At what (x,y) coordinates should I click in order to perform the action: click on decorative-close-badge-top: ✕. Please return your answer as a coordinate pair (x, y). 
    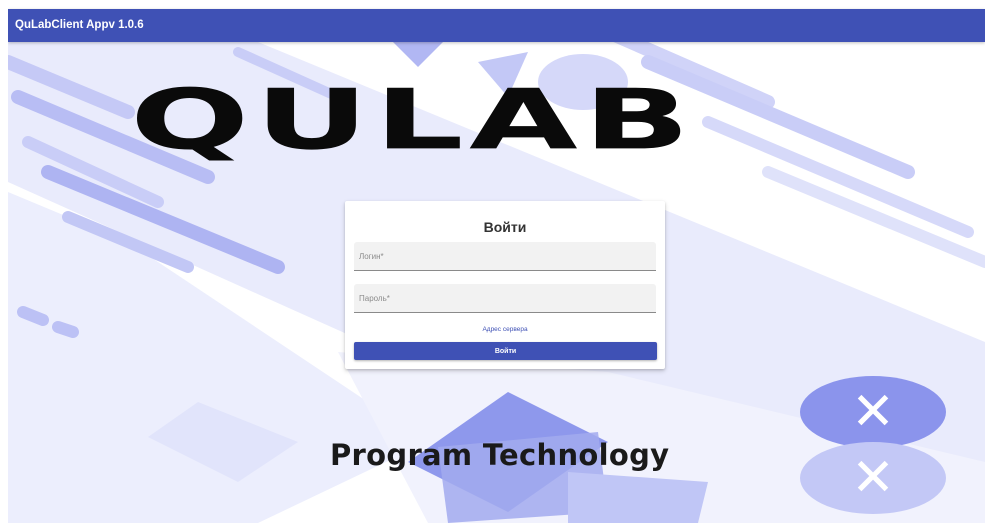
    Looking at the image, I should click on (873, 412).